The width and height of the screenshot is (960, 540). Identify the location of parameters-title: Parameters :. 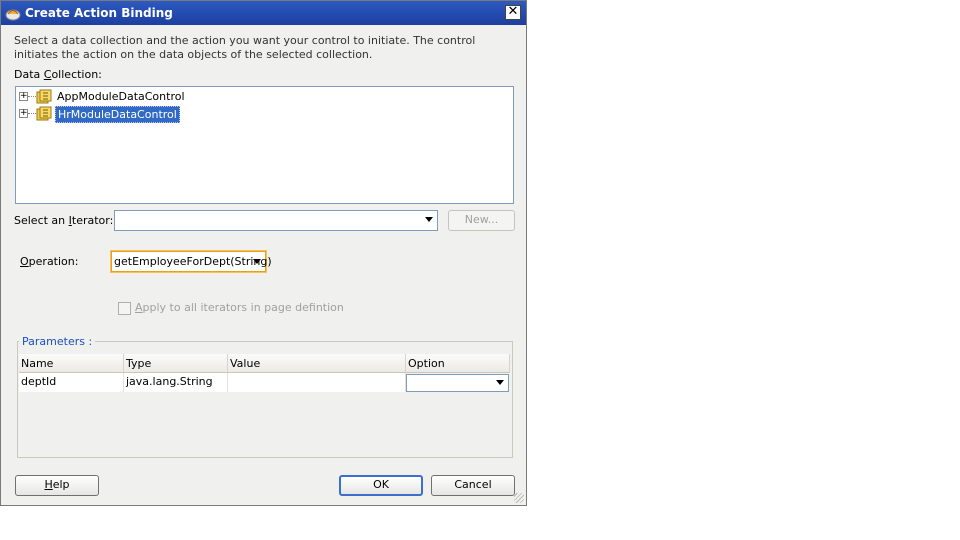
(57, 341).